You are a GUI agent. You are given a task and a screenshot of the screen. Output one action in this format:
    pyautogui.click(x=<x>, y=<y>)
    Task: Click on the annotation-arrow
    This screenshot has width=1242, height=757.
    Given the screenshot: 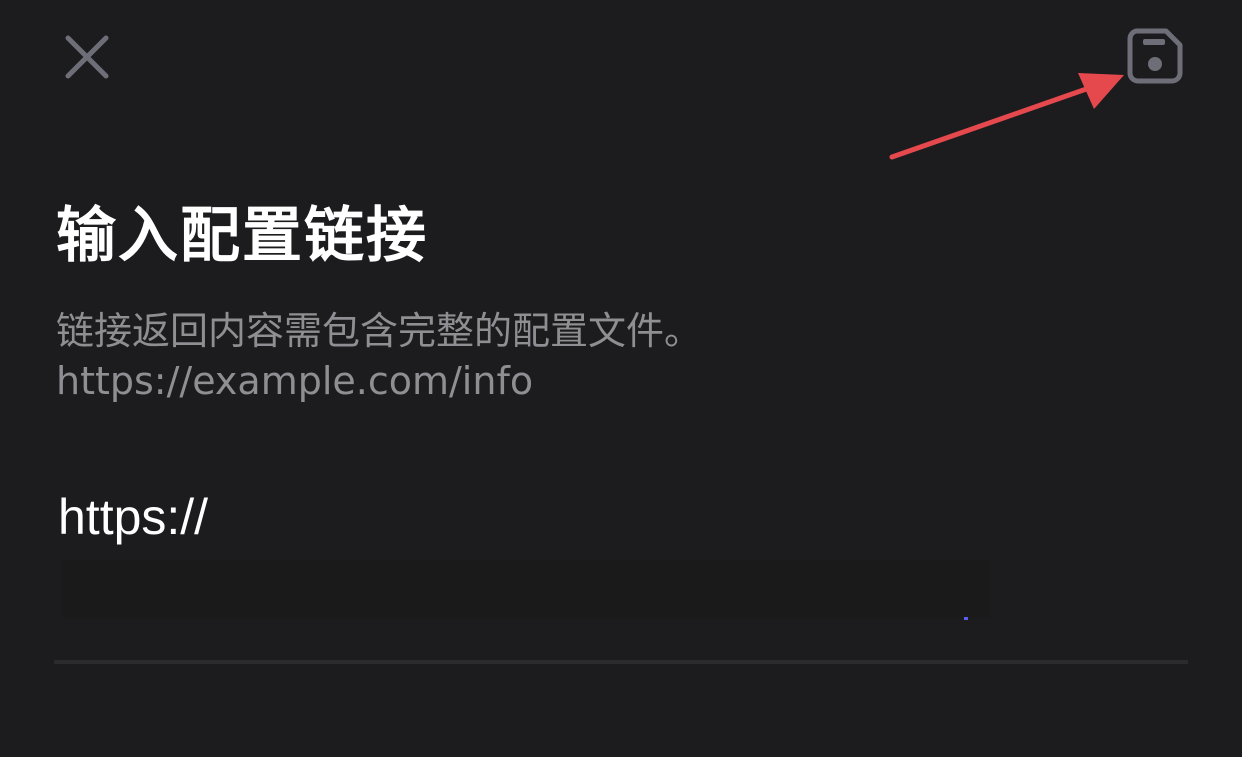 What is the action you would take?
    pyautogui.click(x=1006, y=116)
    